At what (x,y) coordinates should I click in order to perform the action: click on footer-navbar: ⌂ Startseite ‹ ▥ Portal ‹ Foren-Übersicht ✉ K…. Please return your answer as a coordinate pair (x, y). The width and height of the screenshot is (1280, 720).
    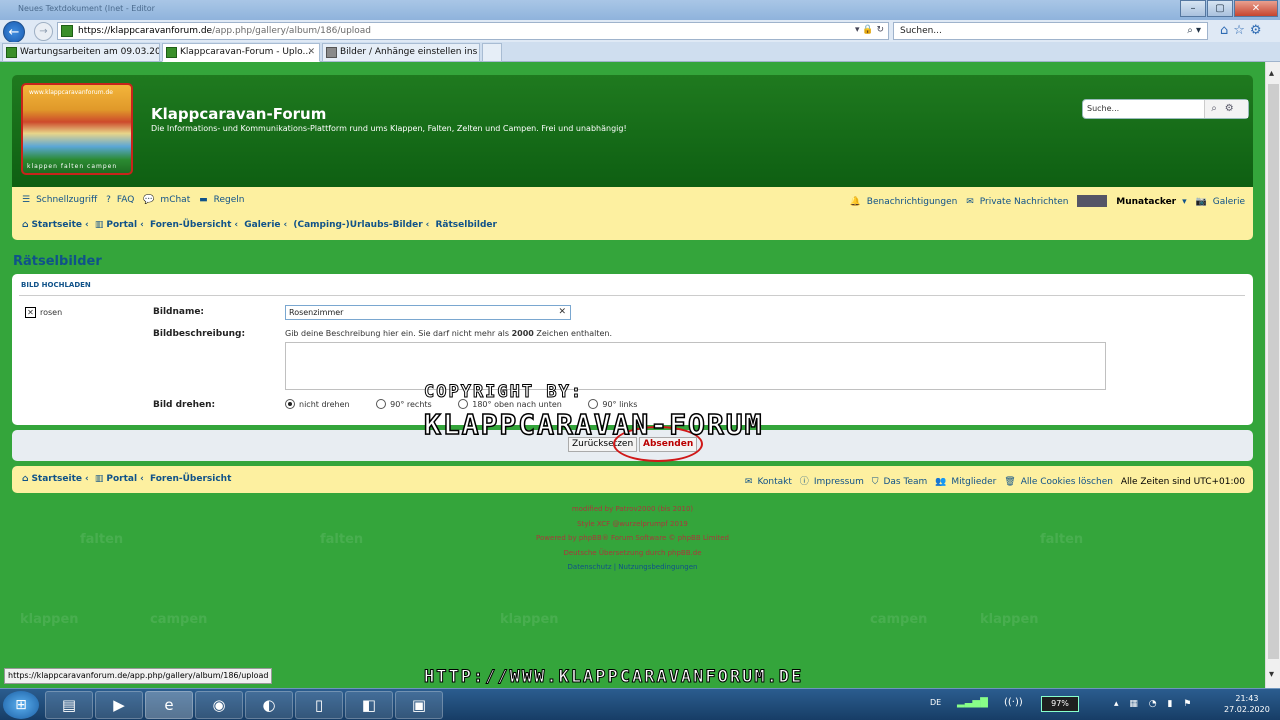
    Looking at the image, I should click on (632, 479).